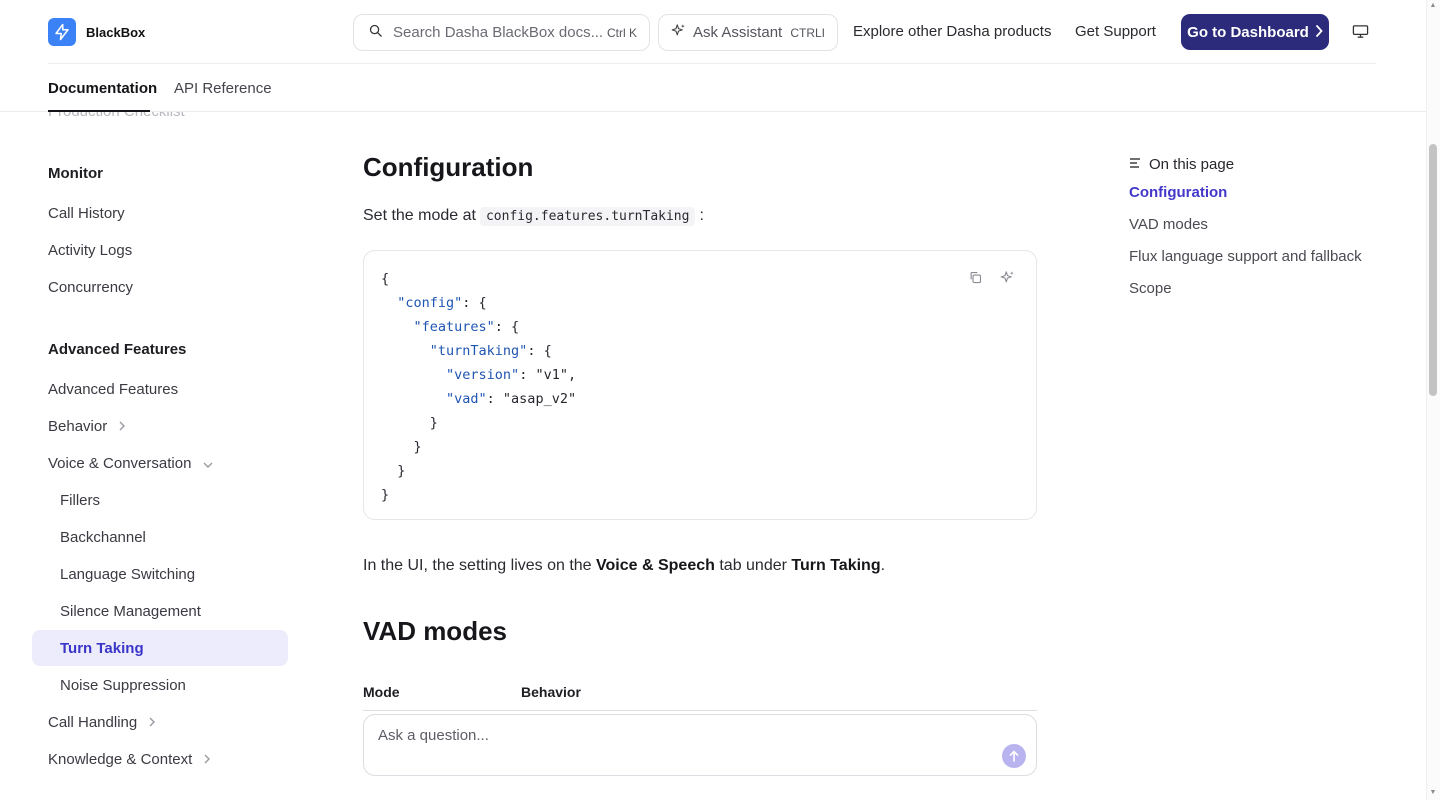 The height and width of the screenshot is (800, 1440). I want to click on table-header-behavior: Behavior, so click(551, 692).